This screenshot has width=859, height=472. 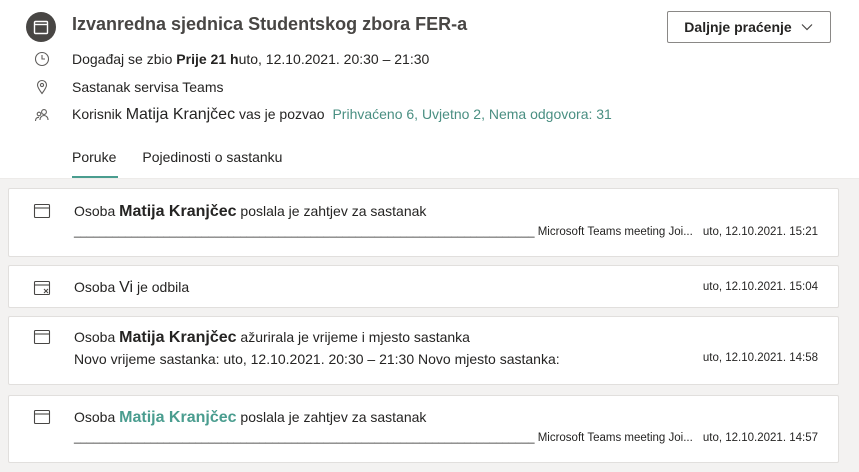 I want to click on clock-icon, so click(x=42, y=59).